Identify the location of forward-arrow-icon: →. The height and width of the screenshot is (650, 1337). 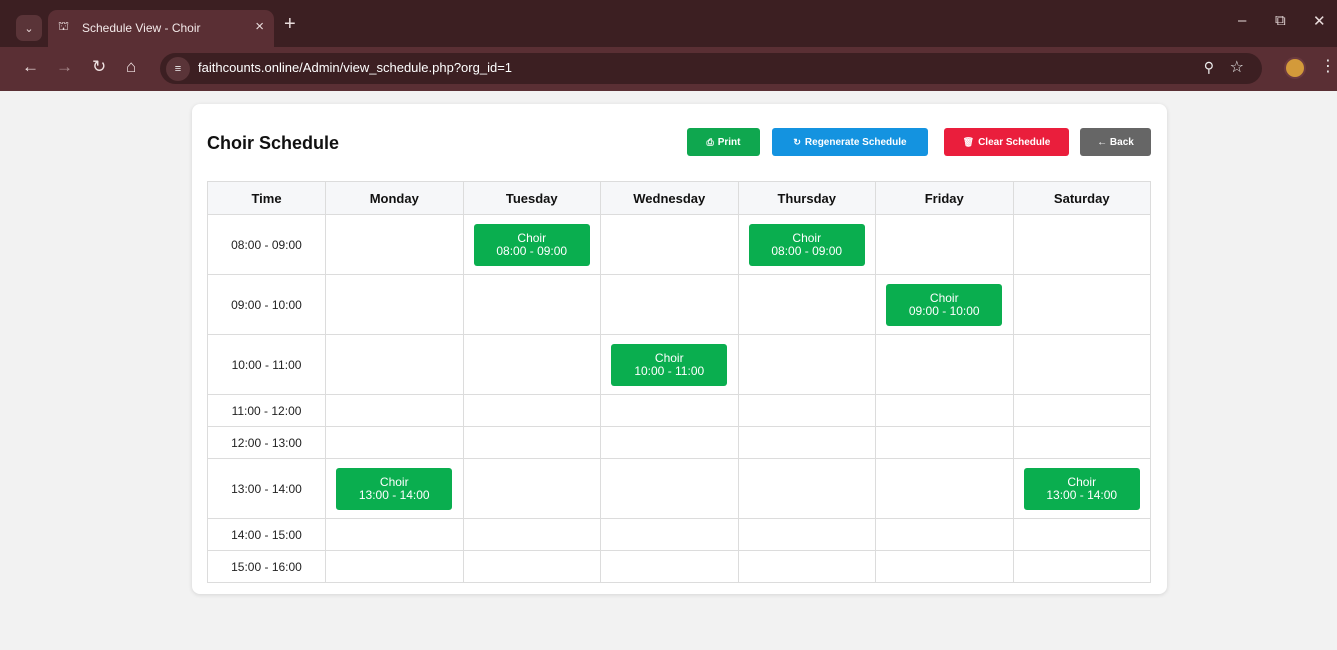
(64, 67).